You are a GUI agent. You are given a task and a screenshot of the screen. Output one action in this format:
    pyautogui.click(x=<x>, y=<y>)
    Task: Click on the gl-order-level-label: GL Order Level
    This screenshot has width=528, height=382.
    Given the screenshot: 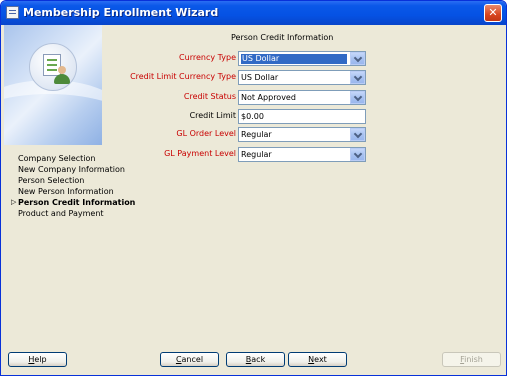 What is the action you would take?
    pyautogui.click(x=206, y=133)
    